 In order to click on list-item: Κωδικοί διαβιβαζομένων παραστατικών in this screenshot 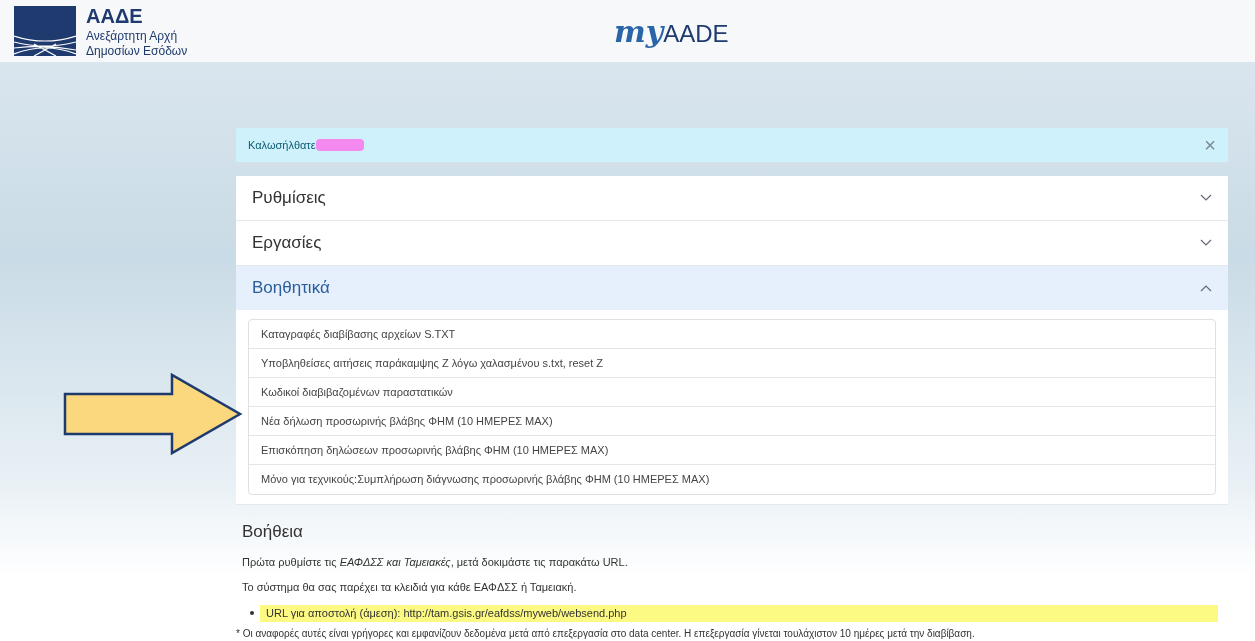, I will do `click(732, 392)`.